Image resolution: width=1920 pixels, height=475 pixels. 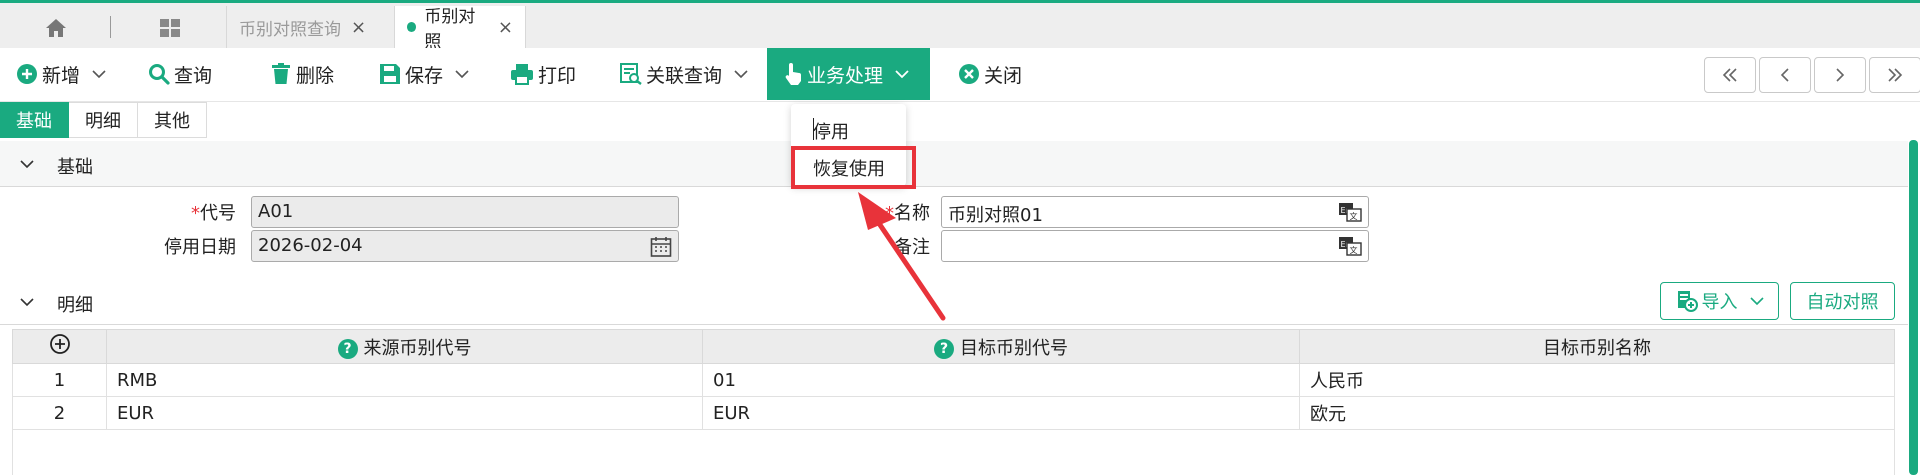 What do you see at coordinates (1913, 307) in the screenshot?
I see `vertical-scrollbar` at bounding box center [1913, 307].